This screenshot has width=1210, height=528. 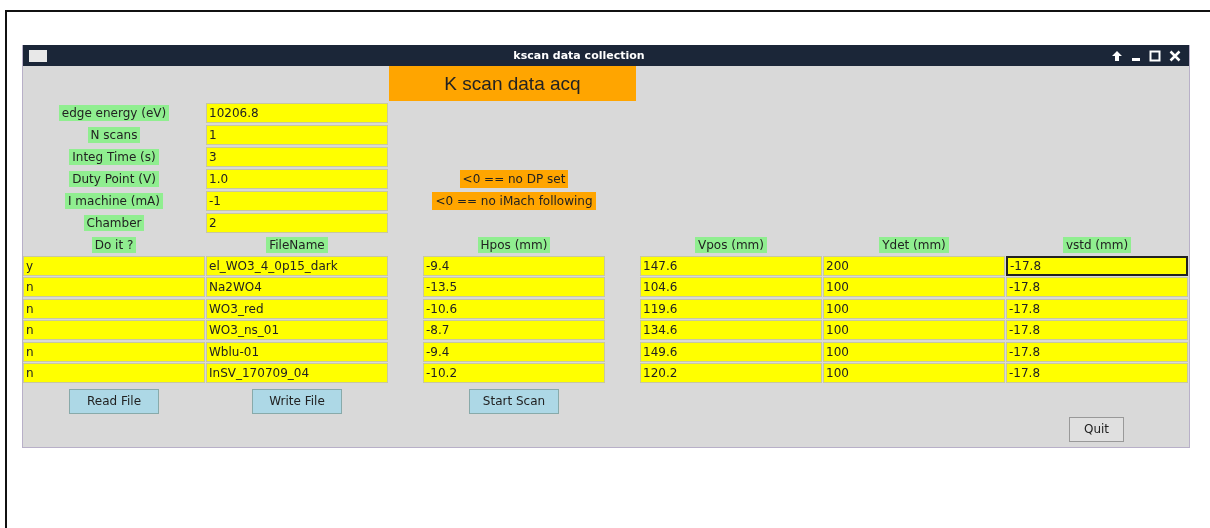 I want to click on table-field: WO3_ns_01, so click(x=297, y=330).